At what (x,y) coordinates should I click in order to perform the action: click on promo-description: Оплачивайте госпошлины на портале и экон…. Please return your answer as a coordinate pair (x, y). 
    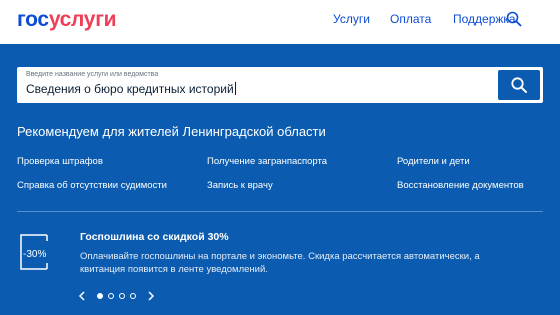
    Looking at the image, I should click on (280, 263).